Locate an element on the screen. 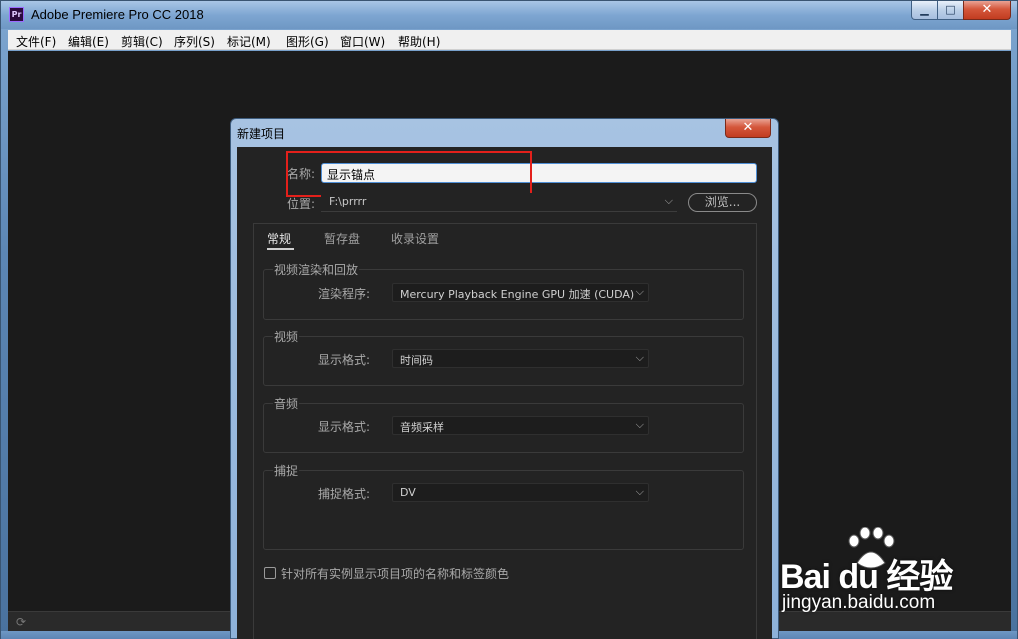  minimize-button: ▁ is located at coordinates (924, 10).